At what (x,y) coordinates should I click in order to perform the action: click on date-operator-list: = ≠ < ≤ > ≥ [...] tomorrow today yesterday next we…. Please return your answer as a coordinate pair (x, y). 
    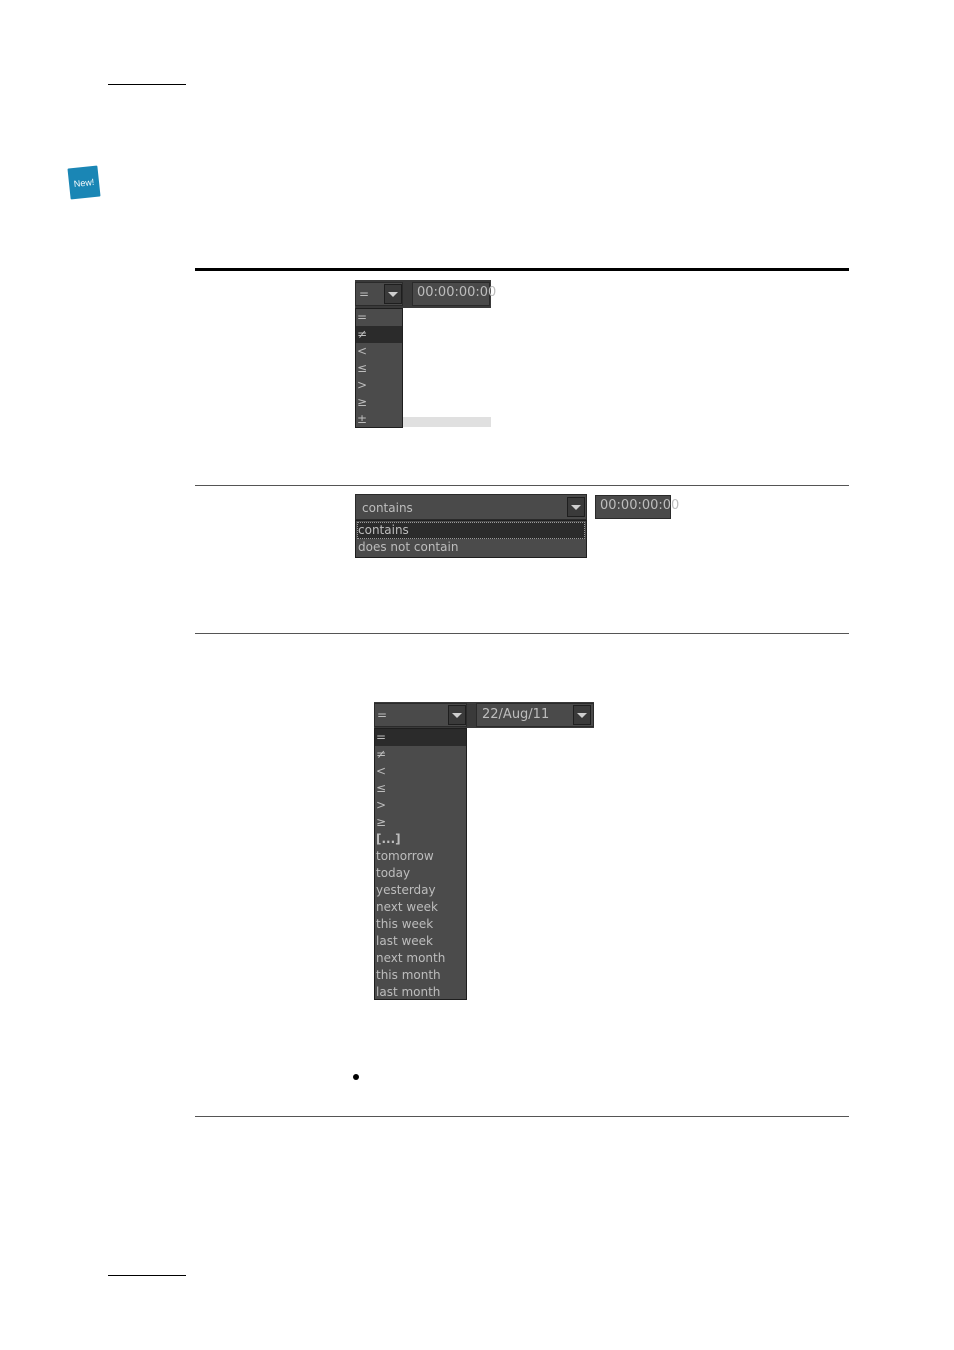
    Looking at the image, I should click on (420, 864).